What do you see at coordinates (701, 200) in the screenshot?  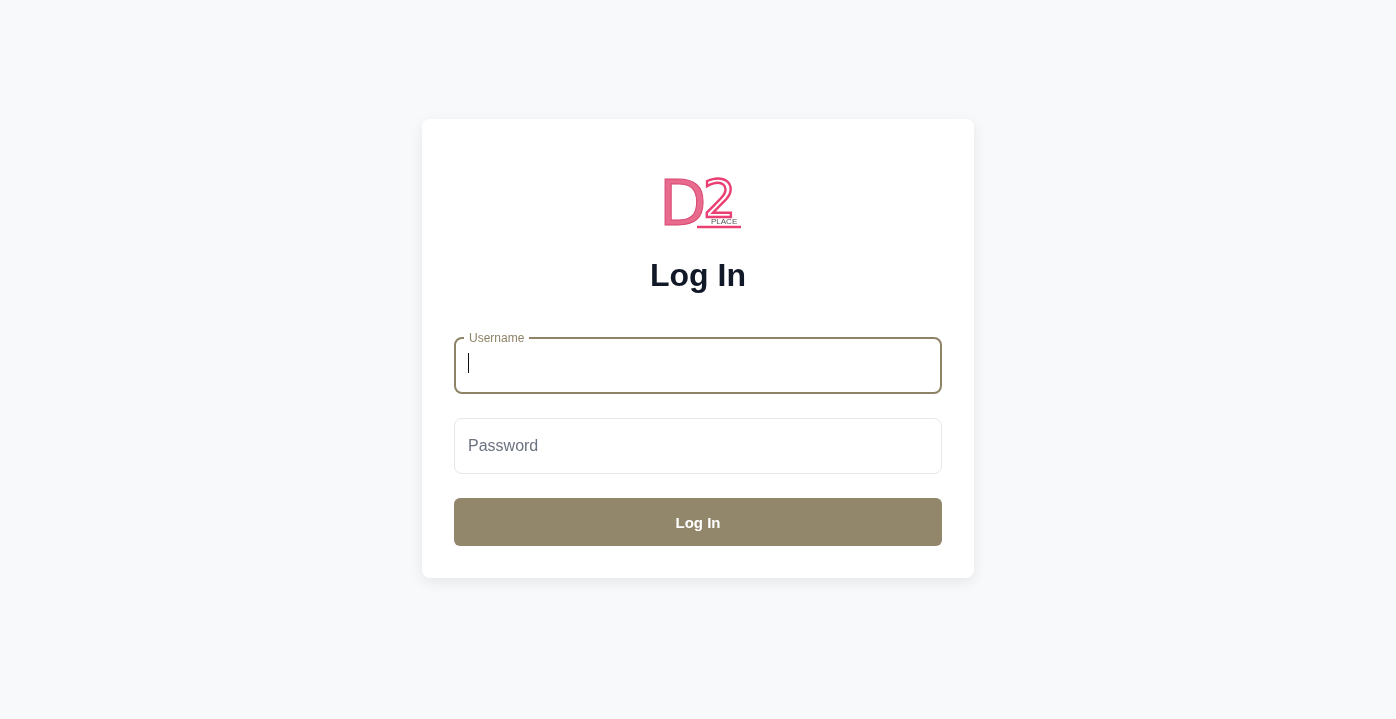 I see `logo-drawing: D2PLACE` at bounding box center [701, 200].